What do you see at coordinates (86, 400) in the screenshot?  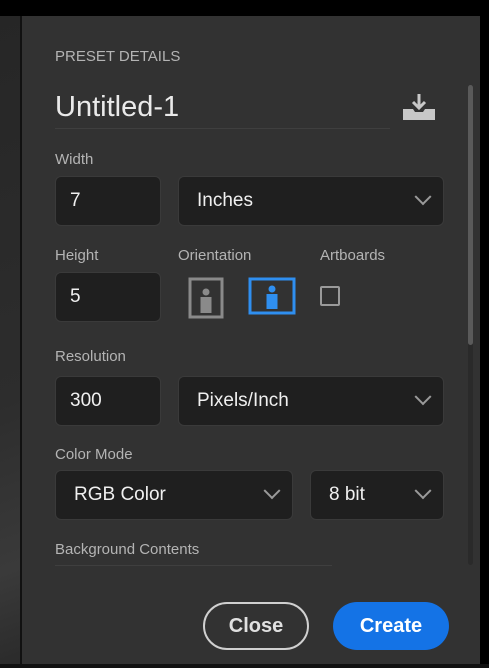 I see `resolution-value: 300` at bounding box center [86, 400].